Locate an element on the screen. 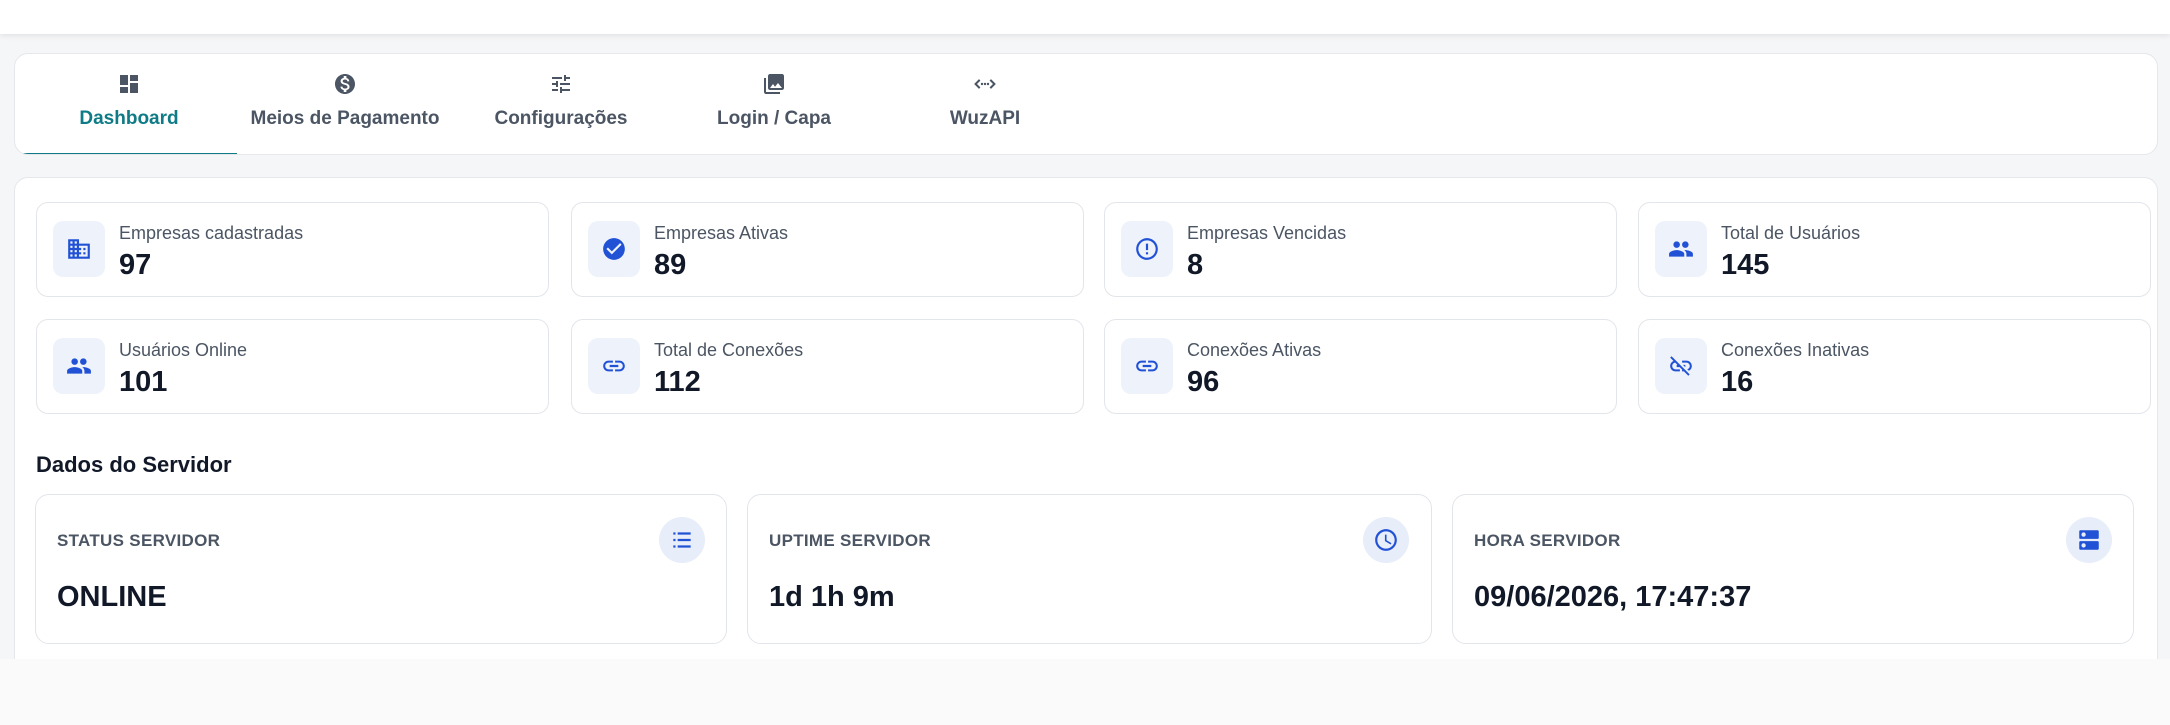 Image resolution: width=2170 pixels, height=725 pixels. server-icon is located at coordinates (2089, 540).